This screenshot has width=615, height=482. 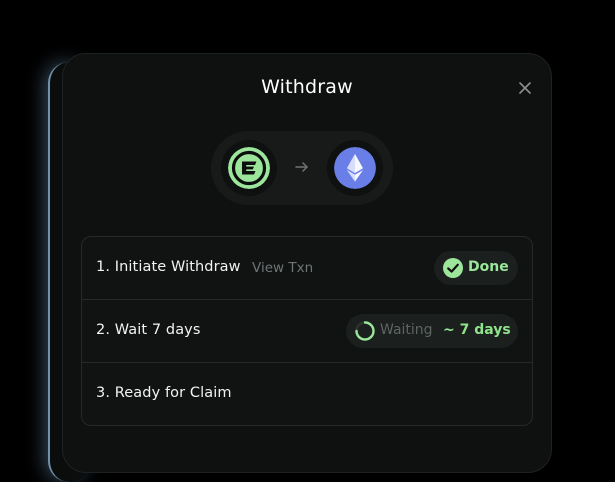 I want to click on step-wait: 2. Wait 7 days Waiting ~ 7 days, so click(x=307, y=331).